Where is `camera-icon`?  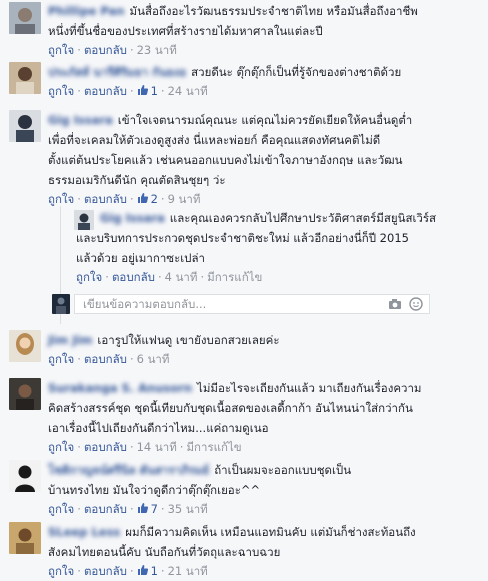 camera-icon is located at coordinates (395, 305).